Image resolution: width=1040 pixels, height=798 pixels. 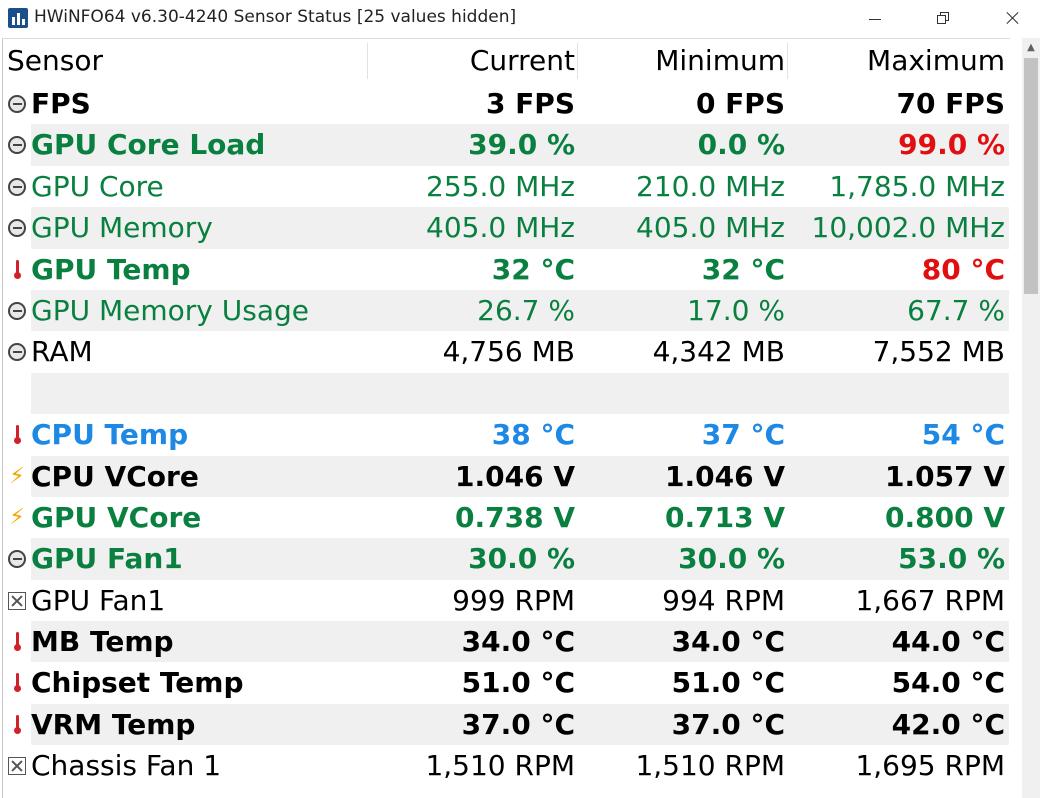 What do you see at coordinates (472, 61) in the screenshot?
I see `column-header-current: Current` at bounding box center [472, 61].